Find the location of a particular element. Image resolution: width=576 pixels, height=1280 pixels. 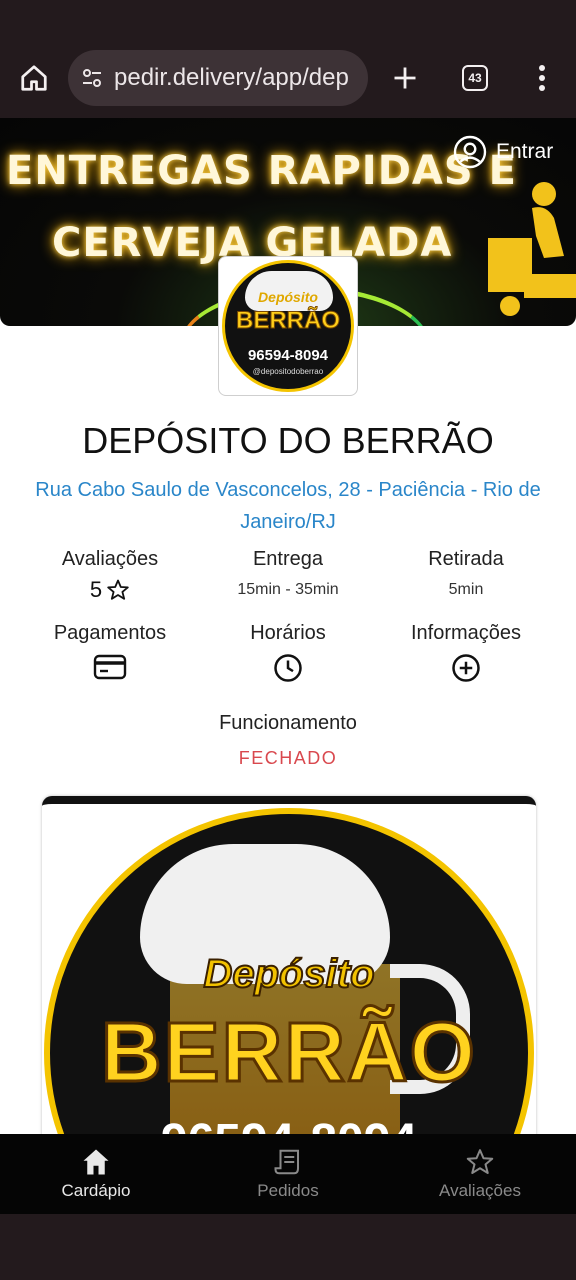

plus-icon is located at coordinates (405, 78).